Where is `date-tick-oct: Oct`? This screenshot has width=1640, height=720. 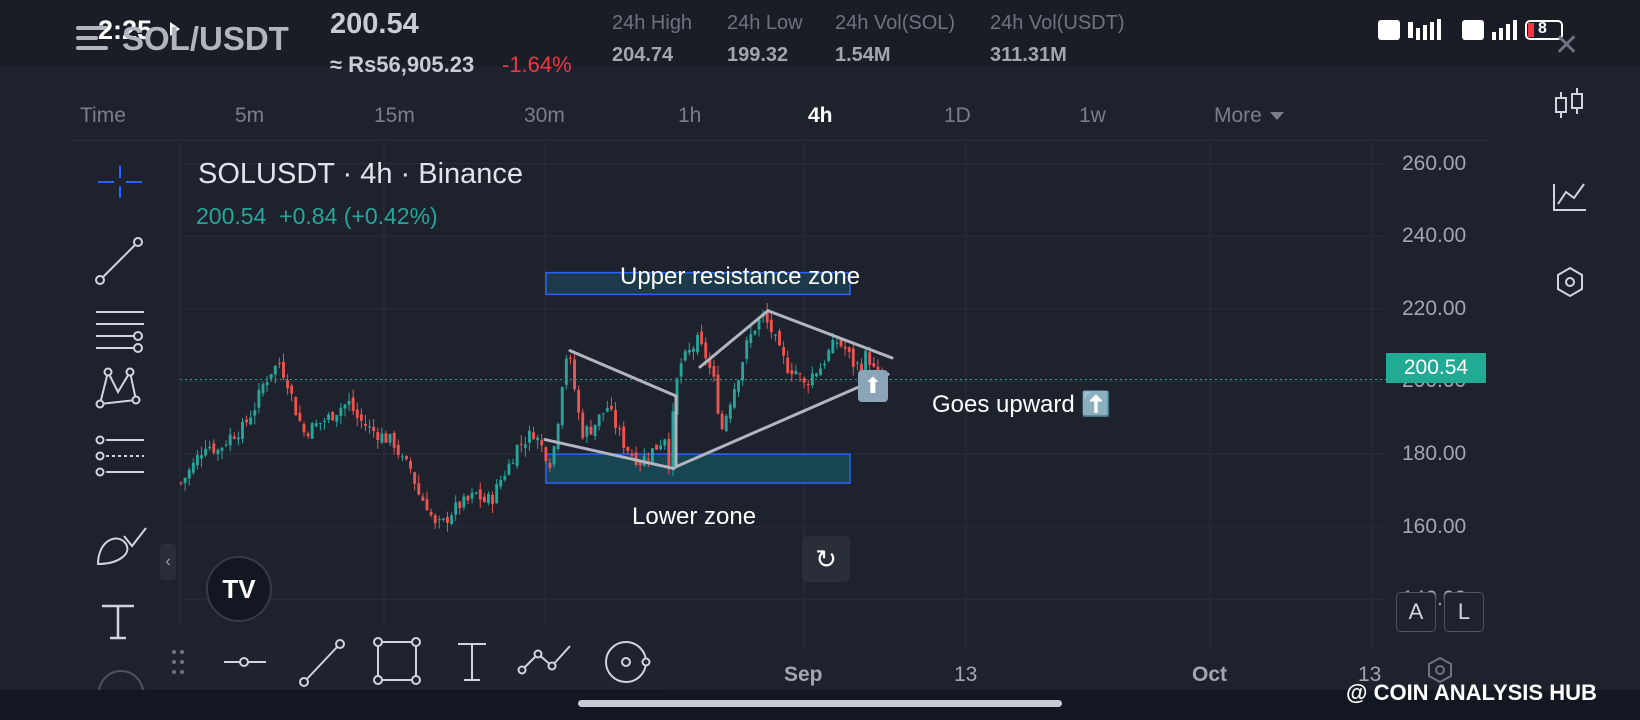
date-tick-oct: Oct is located at coordinates (1210, 674).